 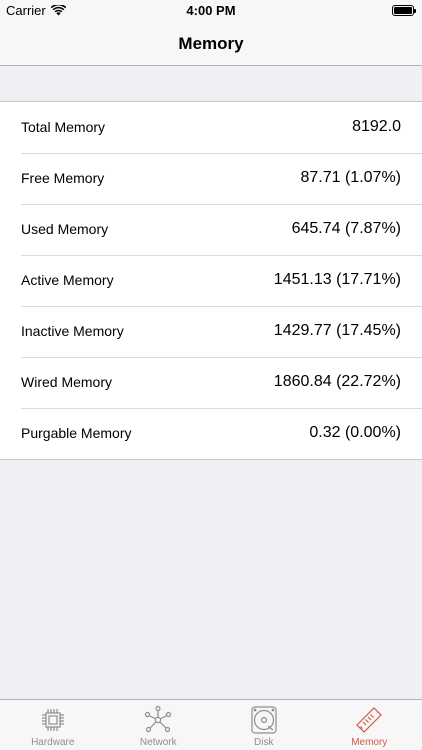 What do you see at coordinates (350, 177) in the screenshot?
I see `row-value: 87.71 (1.07%)` at bounding box center [350, 177].